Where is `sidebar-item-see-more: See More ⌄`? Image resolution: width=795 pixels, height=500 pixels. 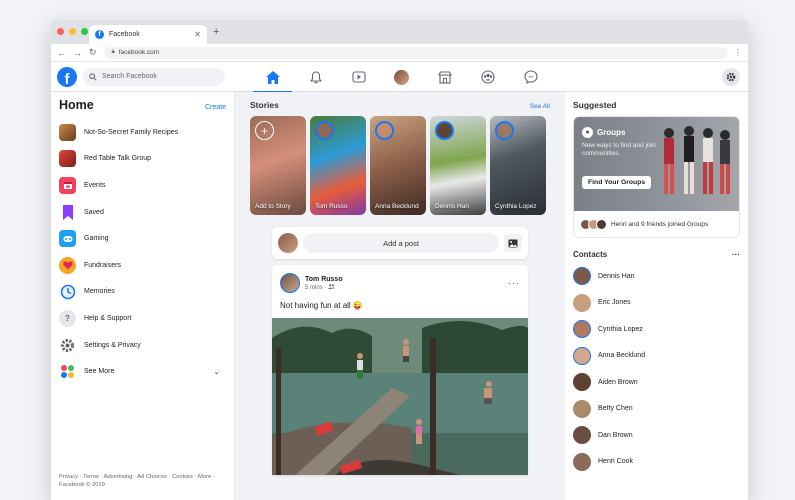
sidebar-item-see-more: See More ⌄ is located at coordinates (142, 371).